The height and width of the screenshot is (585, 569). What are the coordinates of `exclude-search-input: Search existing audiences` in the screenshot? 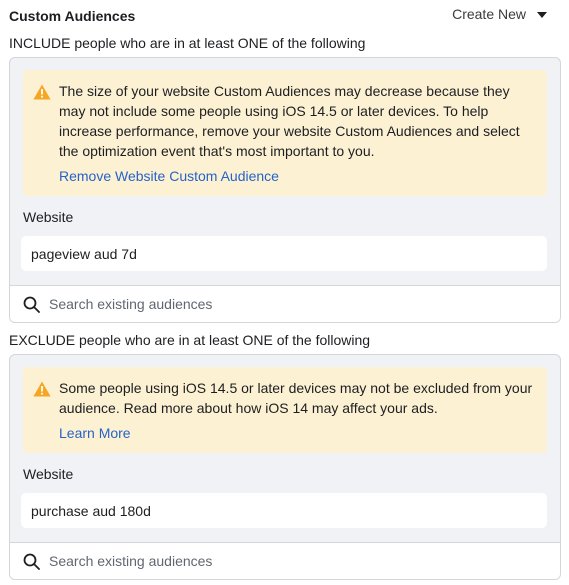 It's located at (285, 560).